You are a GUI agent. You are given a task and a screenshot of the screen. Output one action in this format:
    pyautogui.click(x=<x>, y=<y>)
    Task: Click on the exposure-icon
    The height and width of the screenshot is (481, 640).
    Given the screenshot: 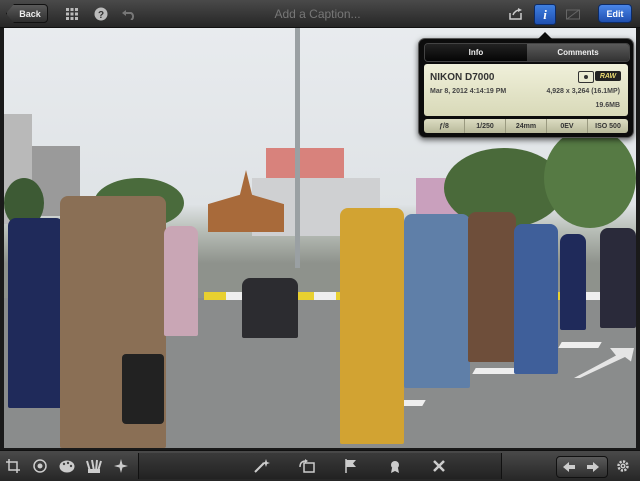 What is the action you would take?
    pyautogui.click(x=40, y=466)
    